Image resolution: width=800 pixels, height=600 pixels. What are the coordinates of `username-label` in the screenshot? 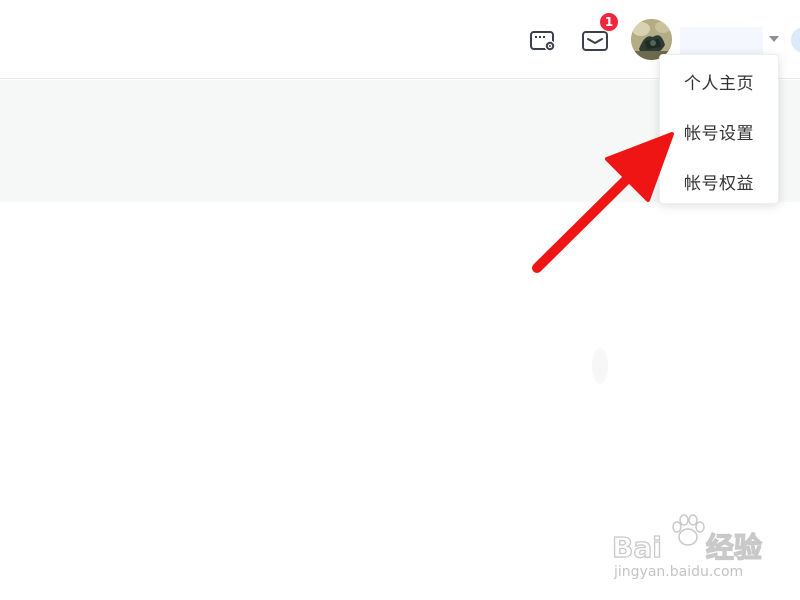 It's located at (721, 41).